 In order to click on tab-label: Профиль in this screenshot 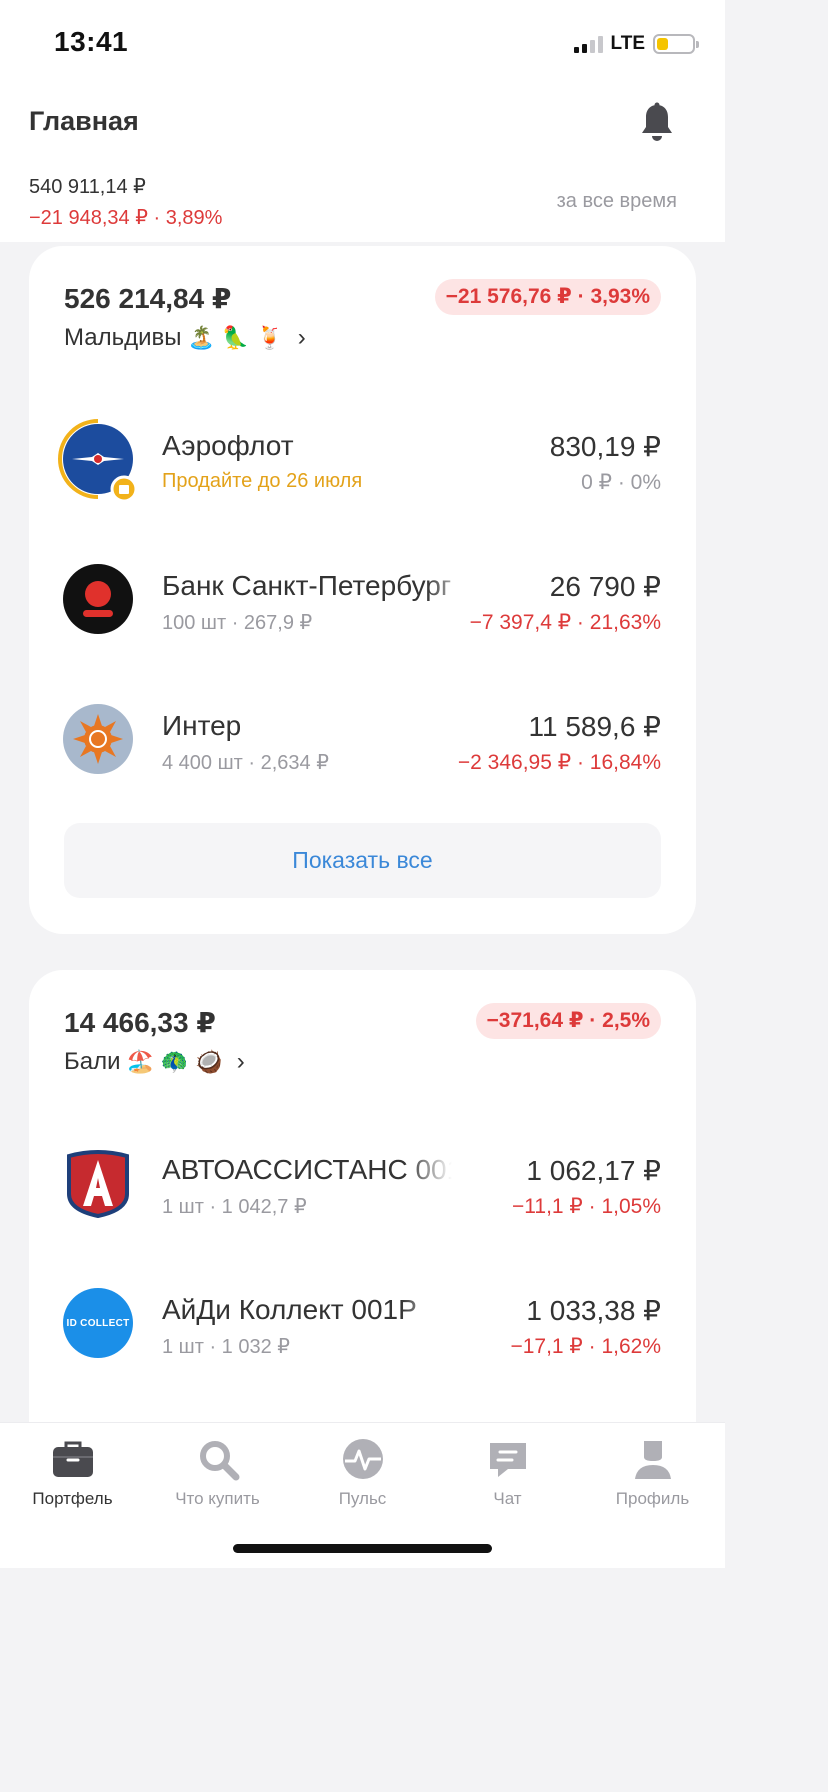, I will do `click(652, 1498)`.